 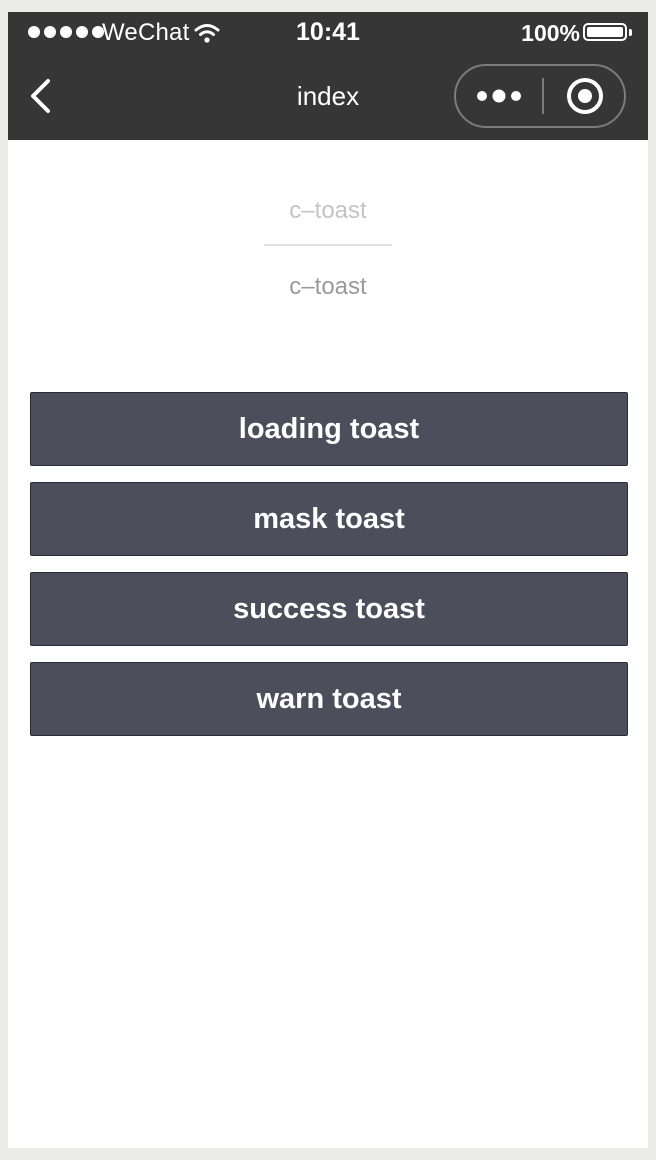 I want to click on more-dots-icon, so click(x=499, y=96).